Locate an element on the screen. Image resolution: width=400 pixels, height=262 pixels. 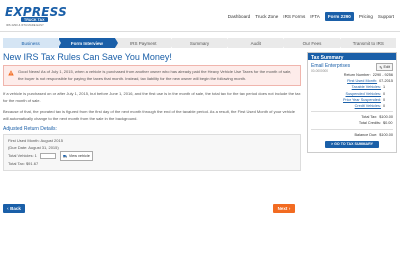
first-used-month-label: First Used Month: is located at coordinates (24, 140).